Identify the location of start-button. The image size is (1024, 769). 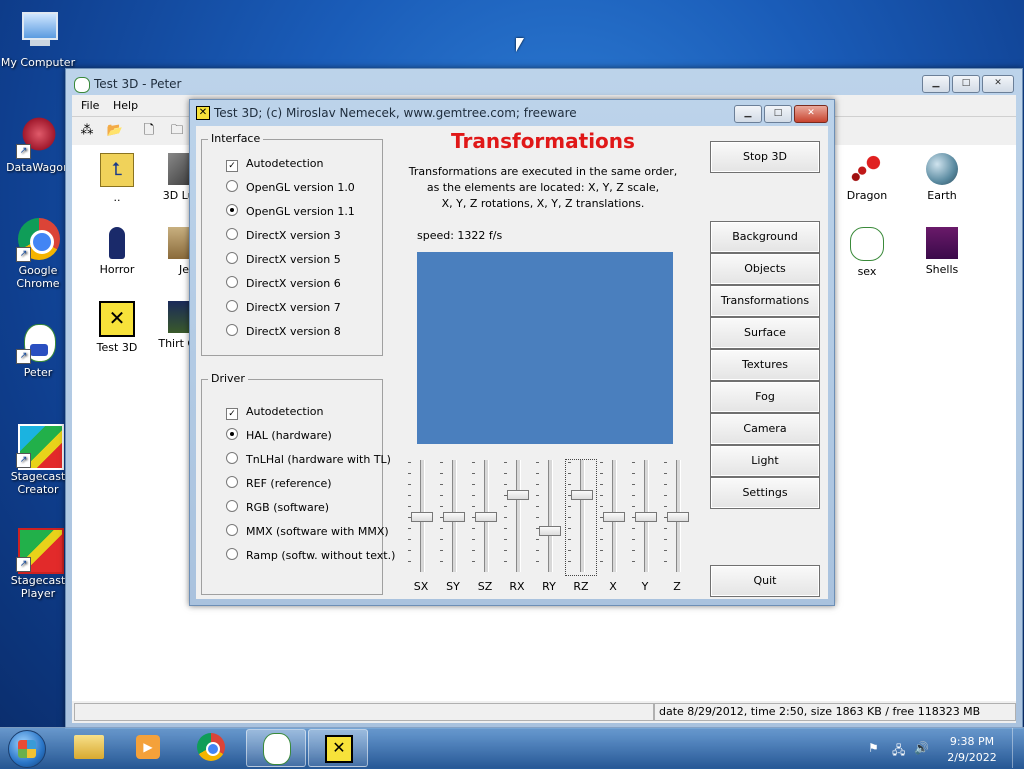
(27, 749).